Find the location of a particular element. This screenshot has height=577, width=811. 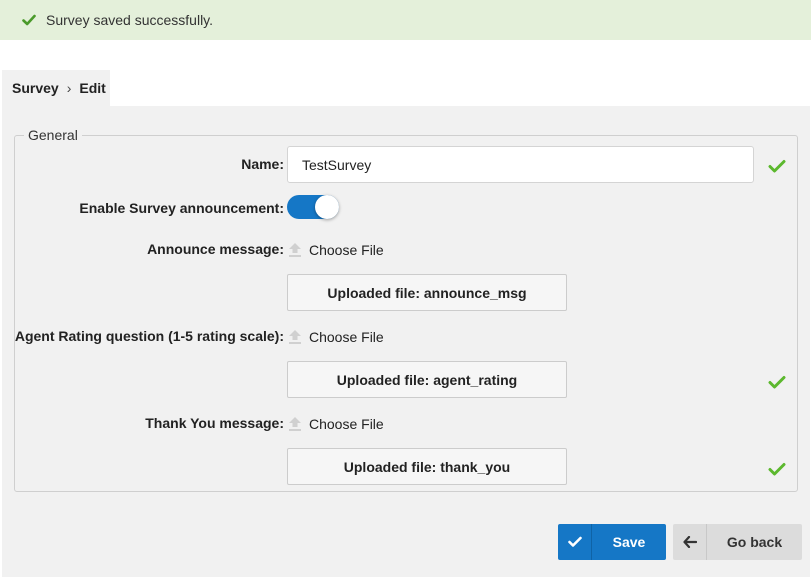

fieldset-legend: General is located at coordinates (53, 135).